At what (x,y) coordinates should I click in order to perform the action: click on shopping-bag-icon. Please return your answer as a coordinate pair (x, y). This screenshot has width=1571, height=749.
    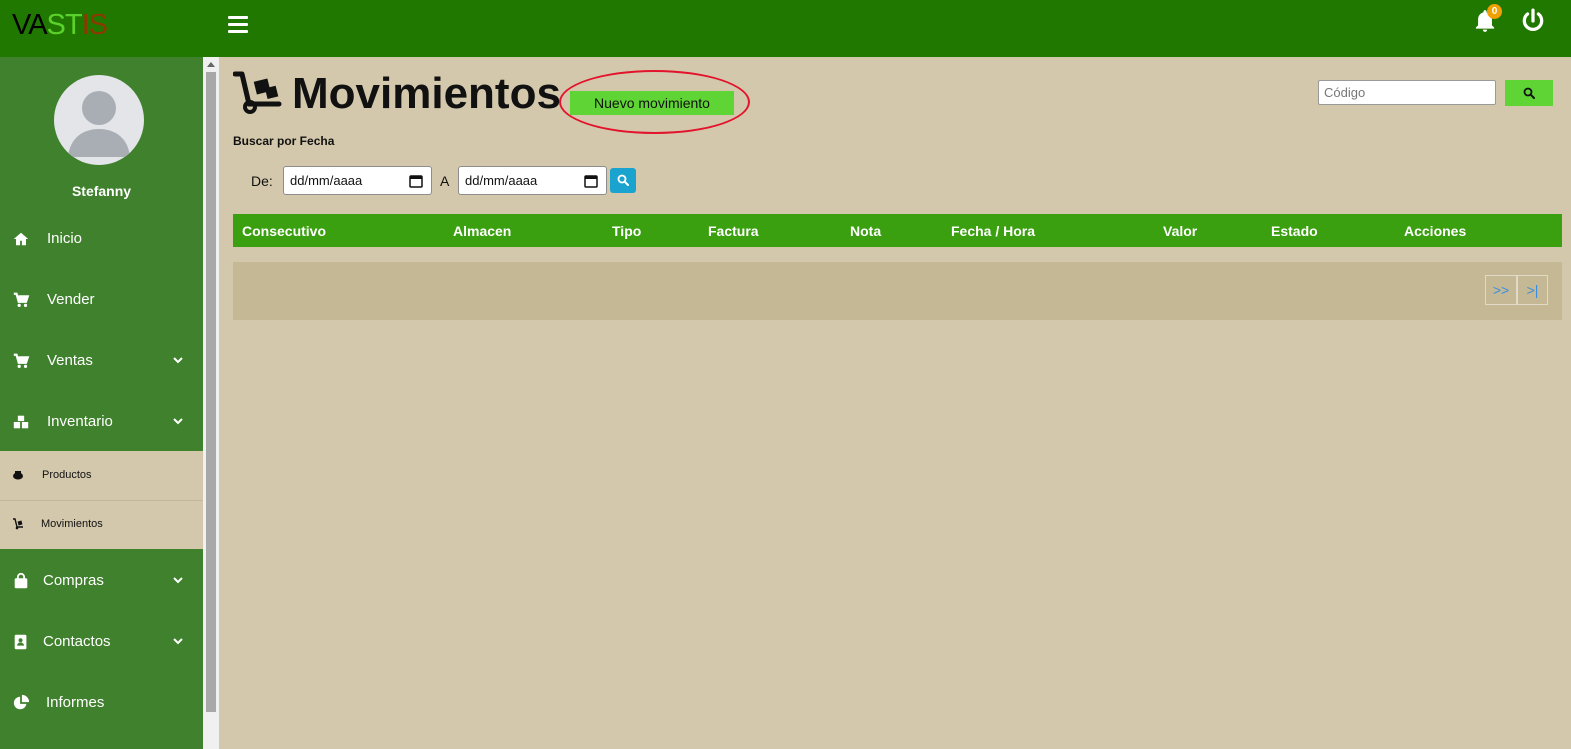
    Looking at the image, I should click on (21, 580).